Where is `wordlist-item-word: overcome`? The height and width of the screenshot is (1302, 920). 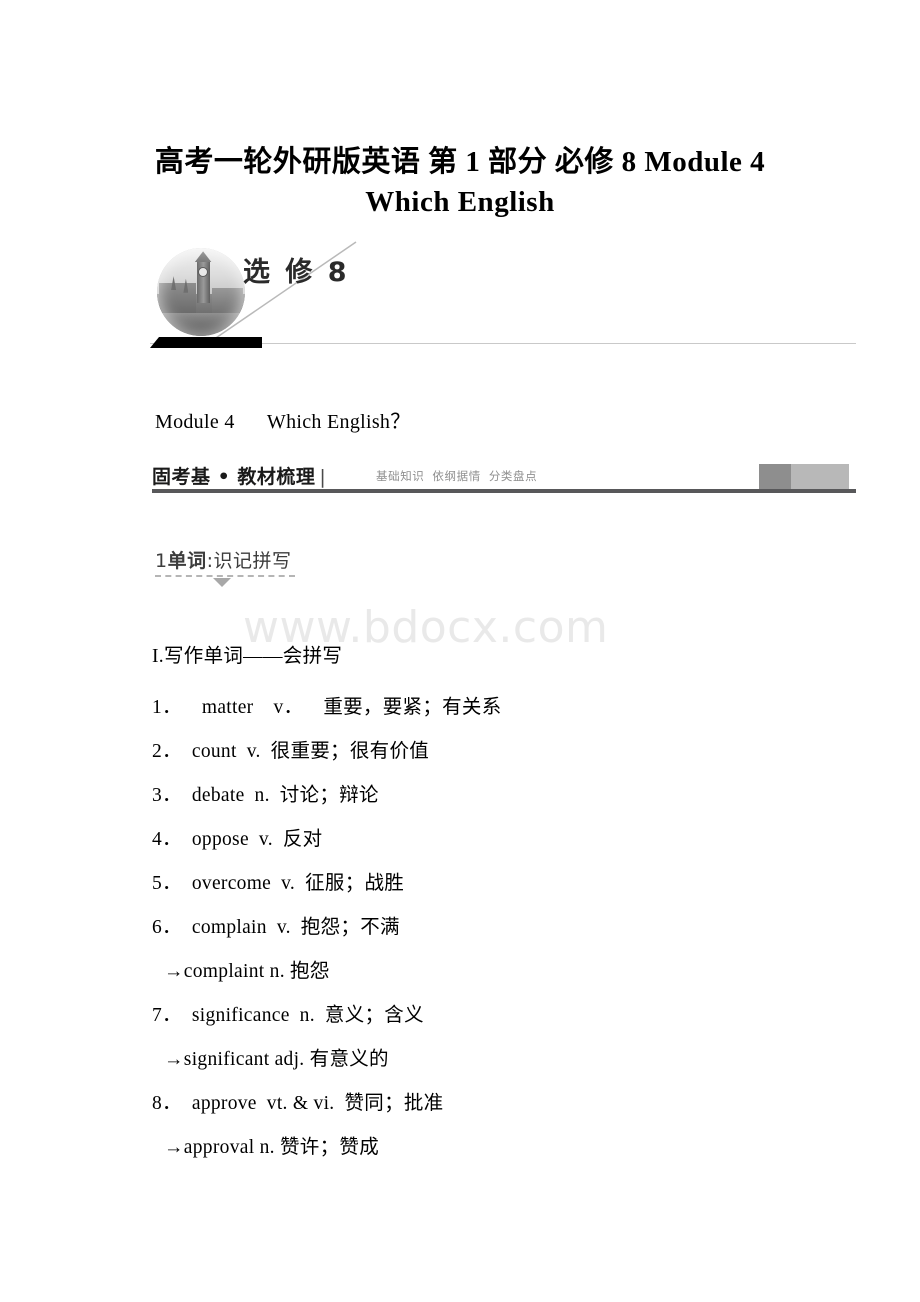
wordlist-item-word: overcome is located at coordinates (231, 883).